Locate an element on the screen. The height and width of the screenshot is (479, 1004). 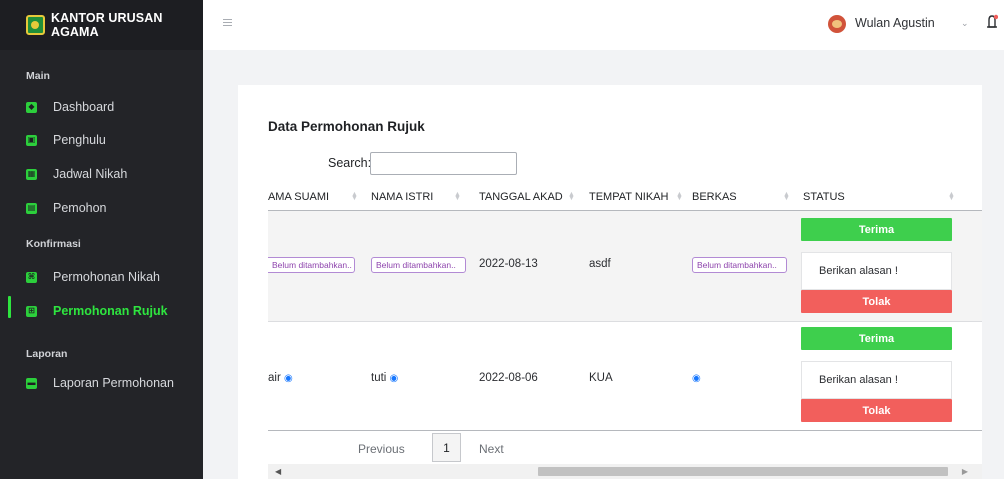
dashboard-icon: ◆ is located at coordinates (31, 107).